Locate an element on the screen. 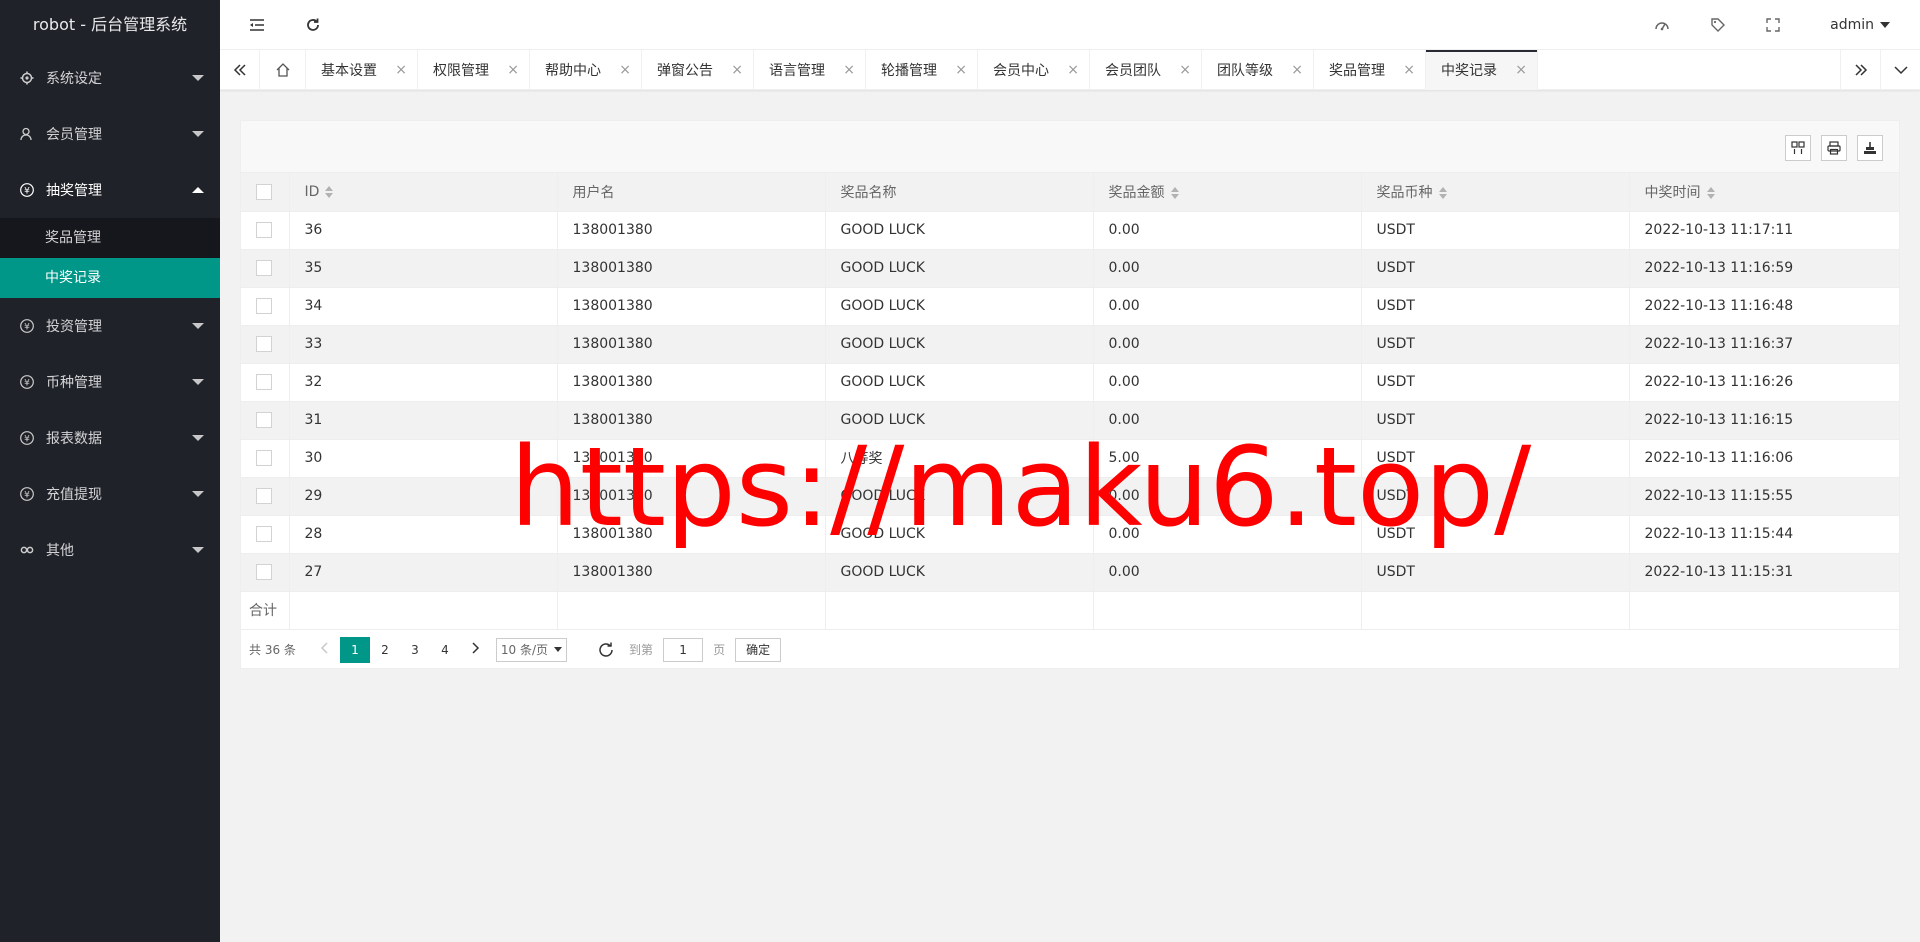  sidebar-item-deposit-withdraw: ¥ 充值提现 is located at coordinates (110, 494).